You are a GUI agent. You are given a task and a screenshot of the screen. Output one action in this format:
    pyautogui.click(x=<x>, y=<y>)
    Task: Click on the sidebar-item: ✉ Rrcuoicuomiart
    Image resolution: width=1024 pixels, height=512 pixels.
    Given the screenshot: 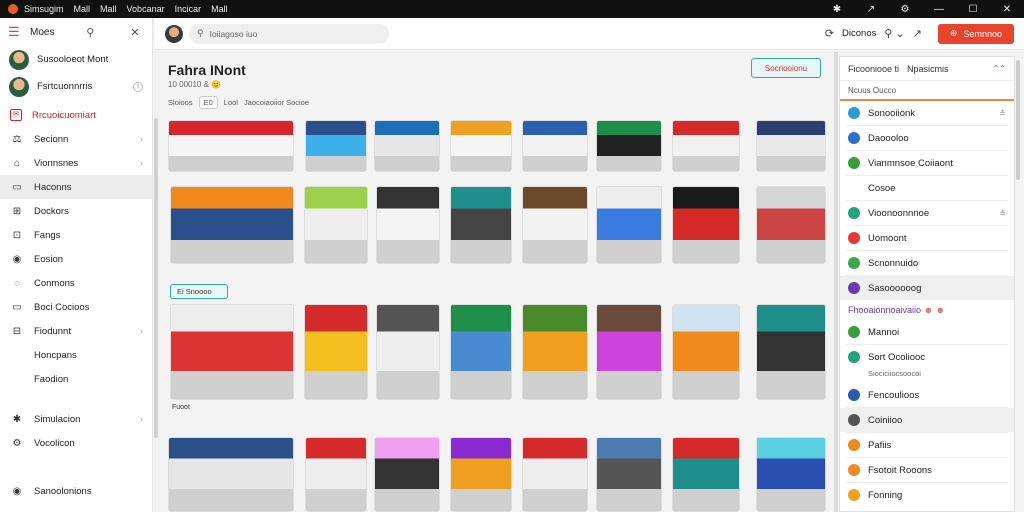 What is the action you would take?
    pyautogui.click(x=76, y=115)
    